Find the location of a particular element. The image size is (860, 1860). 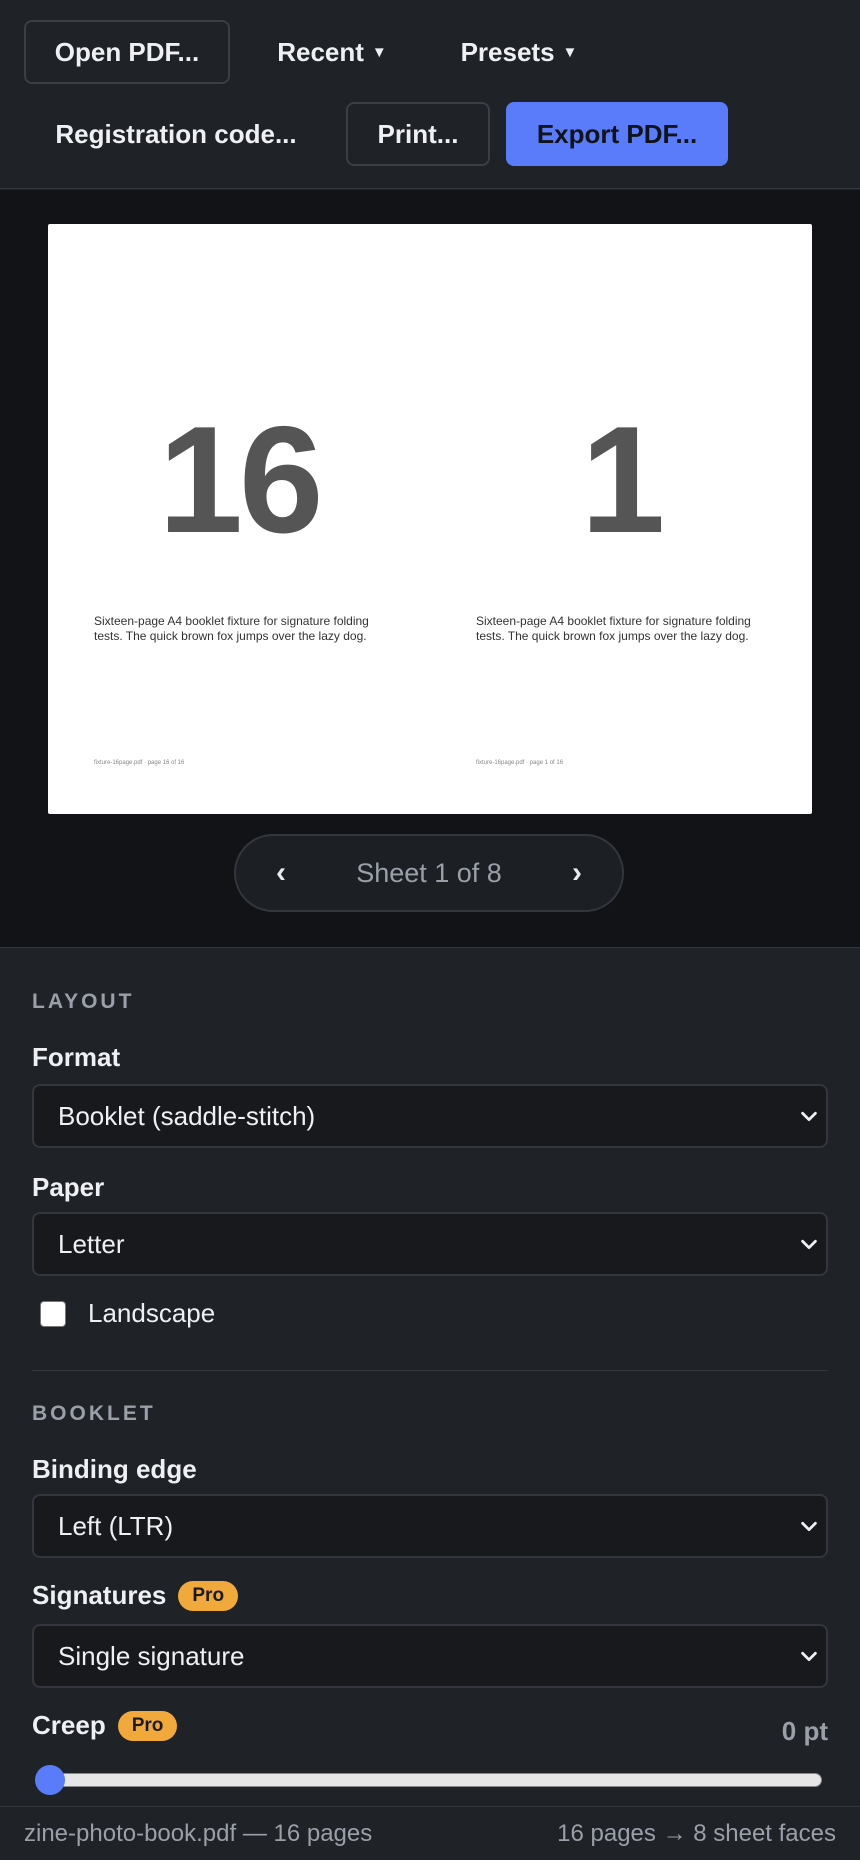

recent-menu-button: Recent ▼ is located at coordinates (332, 52).